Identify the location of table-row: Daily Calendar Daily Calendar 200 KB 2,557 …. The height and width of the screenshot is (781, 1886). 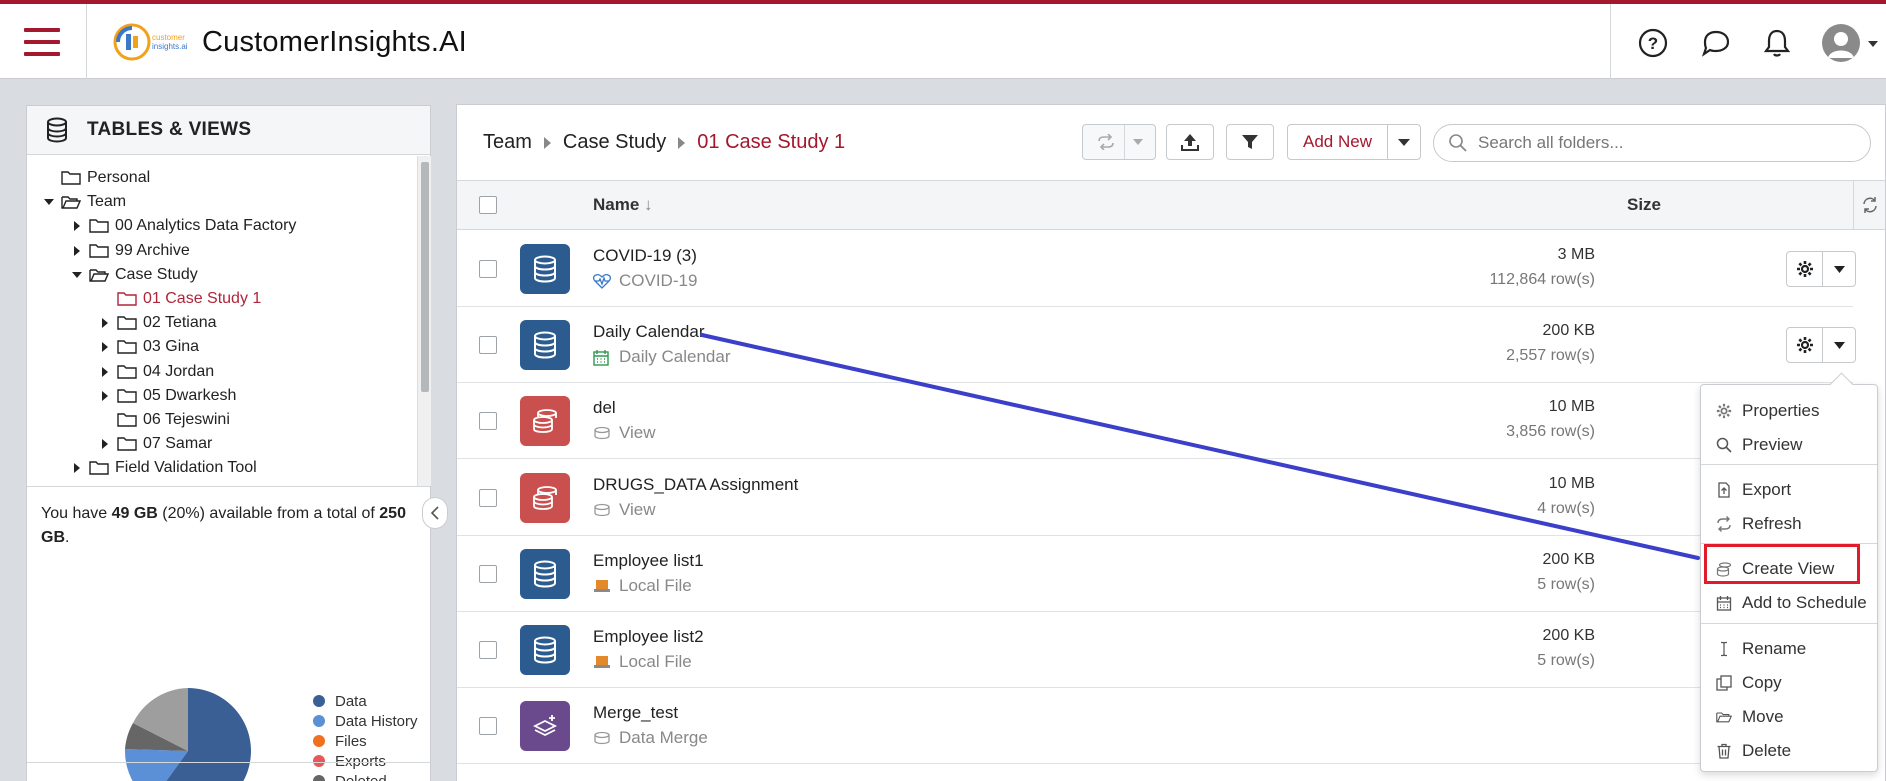
(1156, 345).